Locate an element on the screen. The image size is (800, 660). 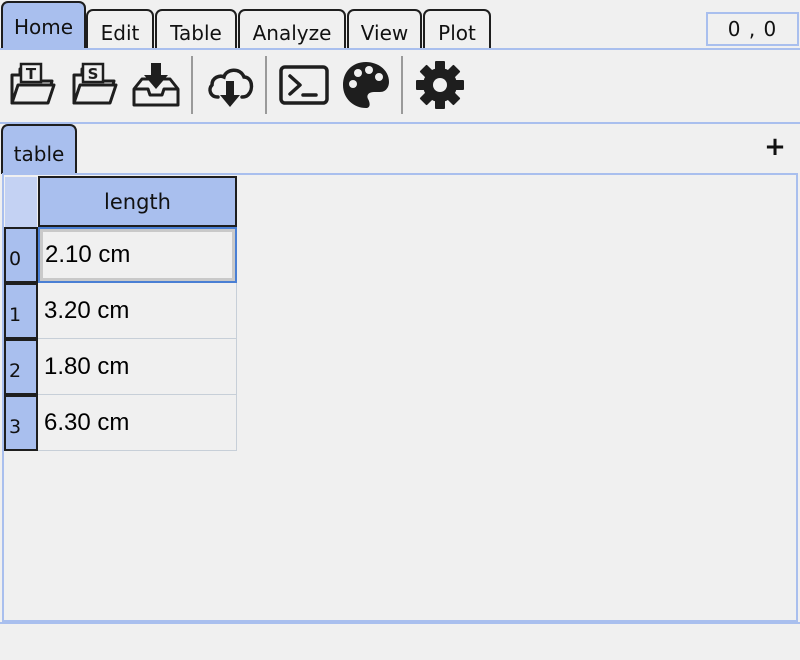
add-sheet-button: + is located at coordinates (775, 147).